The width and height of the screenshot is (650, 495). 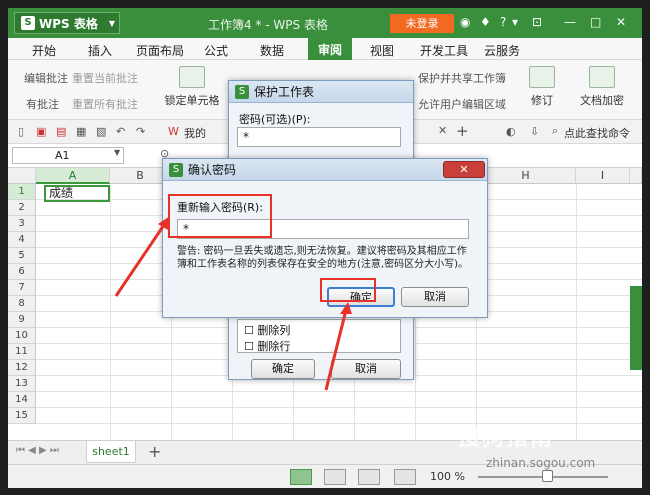 What do you see at coordinates (541, 463) in the screenshot?
I see `watermark-url: zhinan.sogou.com` at bounding box center [541, 463].